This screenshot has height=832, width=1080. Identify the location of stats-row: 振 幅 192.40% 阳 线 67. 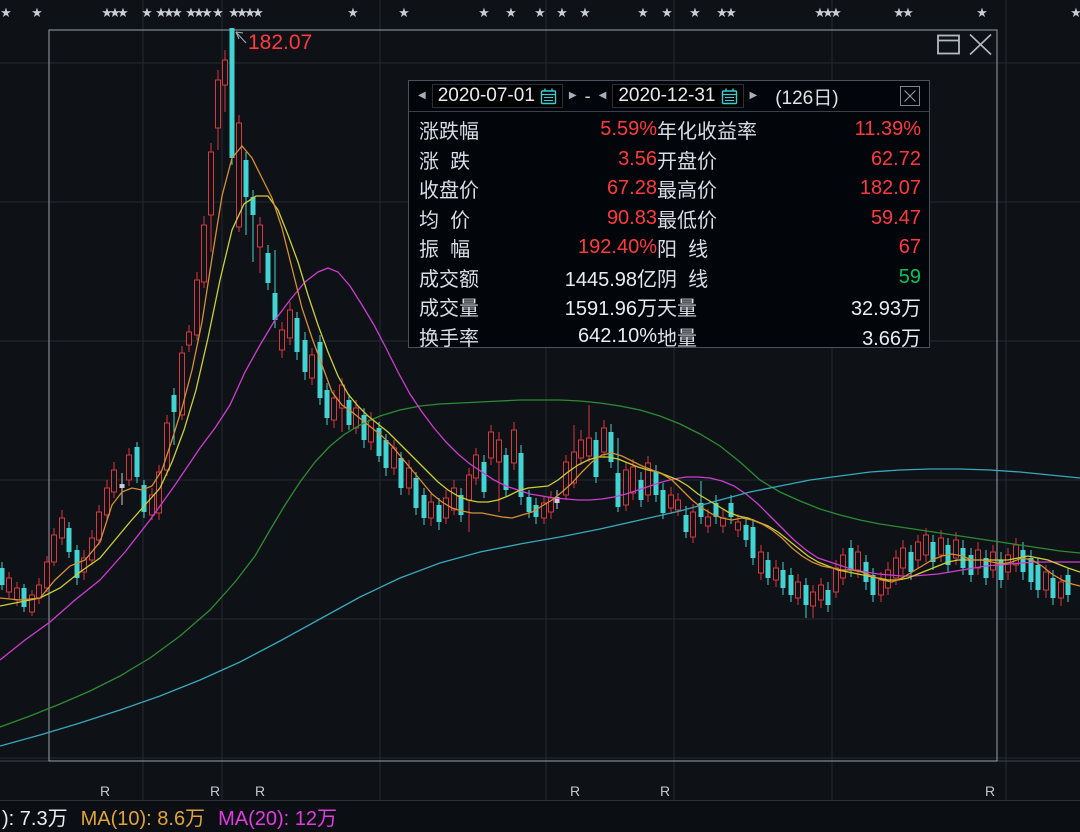
(670, 248).